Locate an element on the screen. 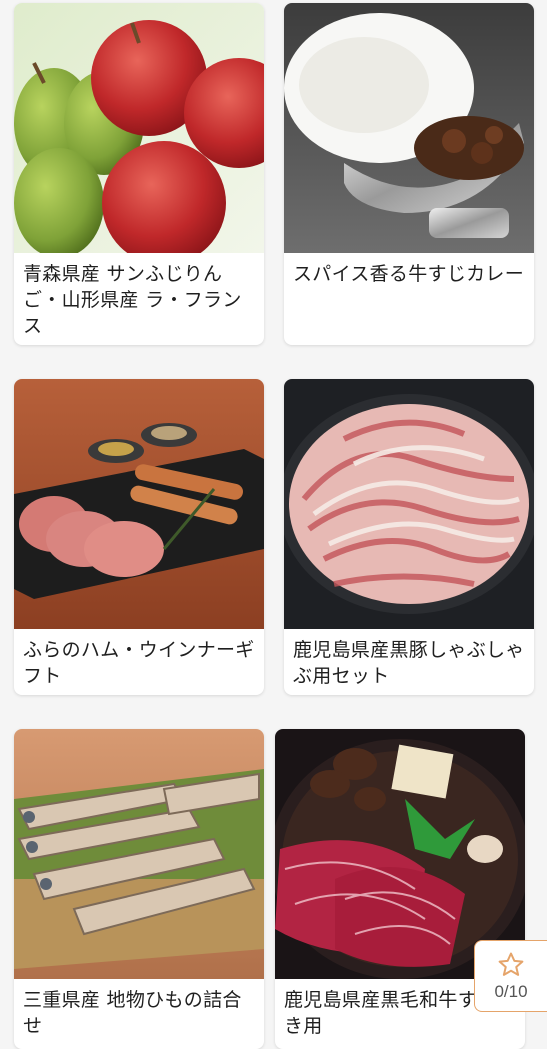 This screenshot has width=547, height=1049. star-icon is located at coordinates (511, 964).